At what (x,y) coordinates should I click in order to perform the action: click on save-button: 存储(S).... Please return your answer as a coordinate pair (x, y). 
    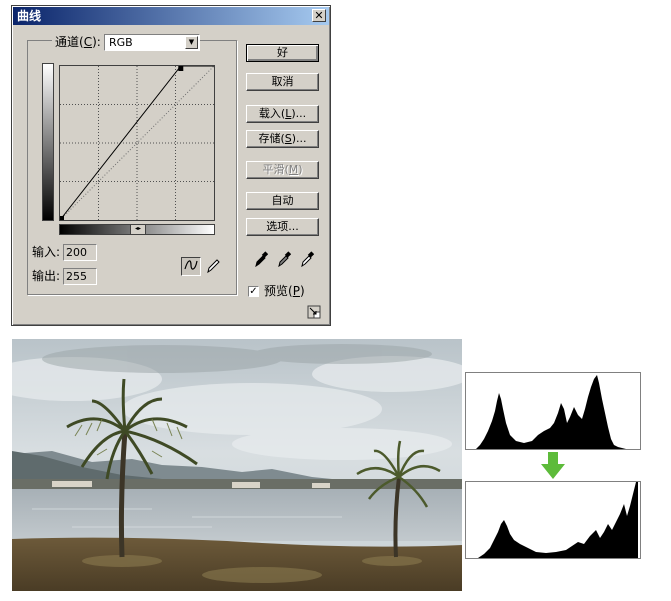
    Looking at the image, I should click on (282, 139).